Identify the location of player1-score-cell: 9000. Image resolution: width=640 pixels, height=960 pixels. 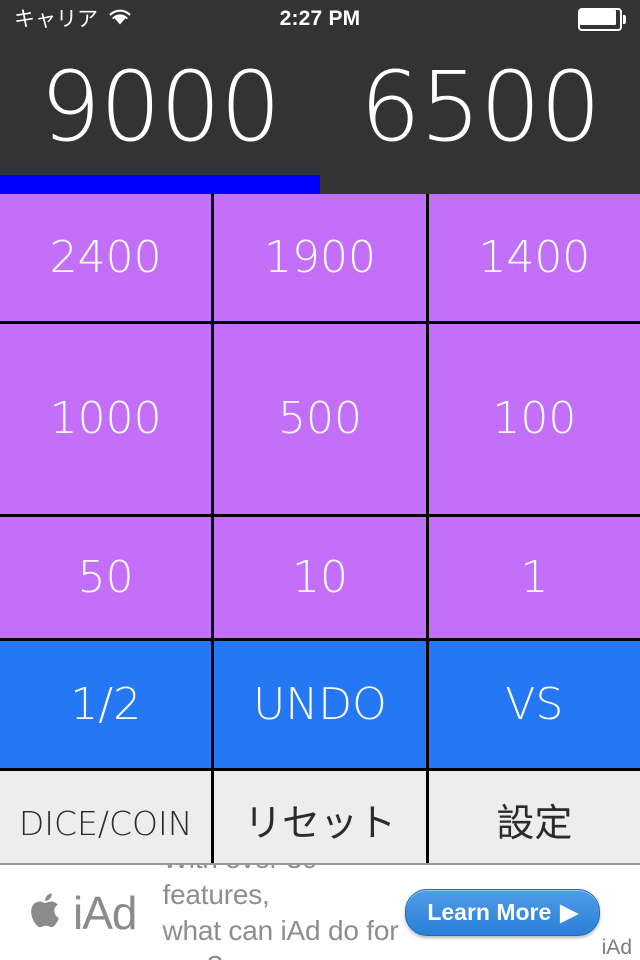
(160, 106).